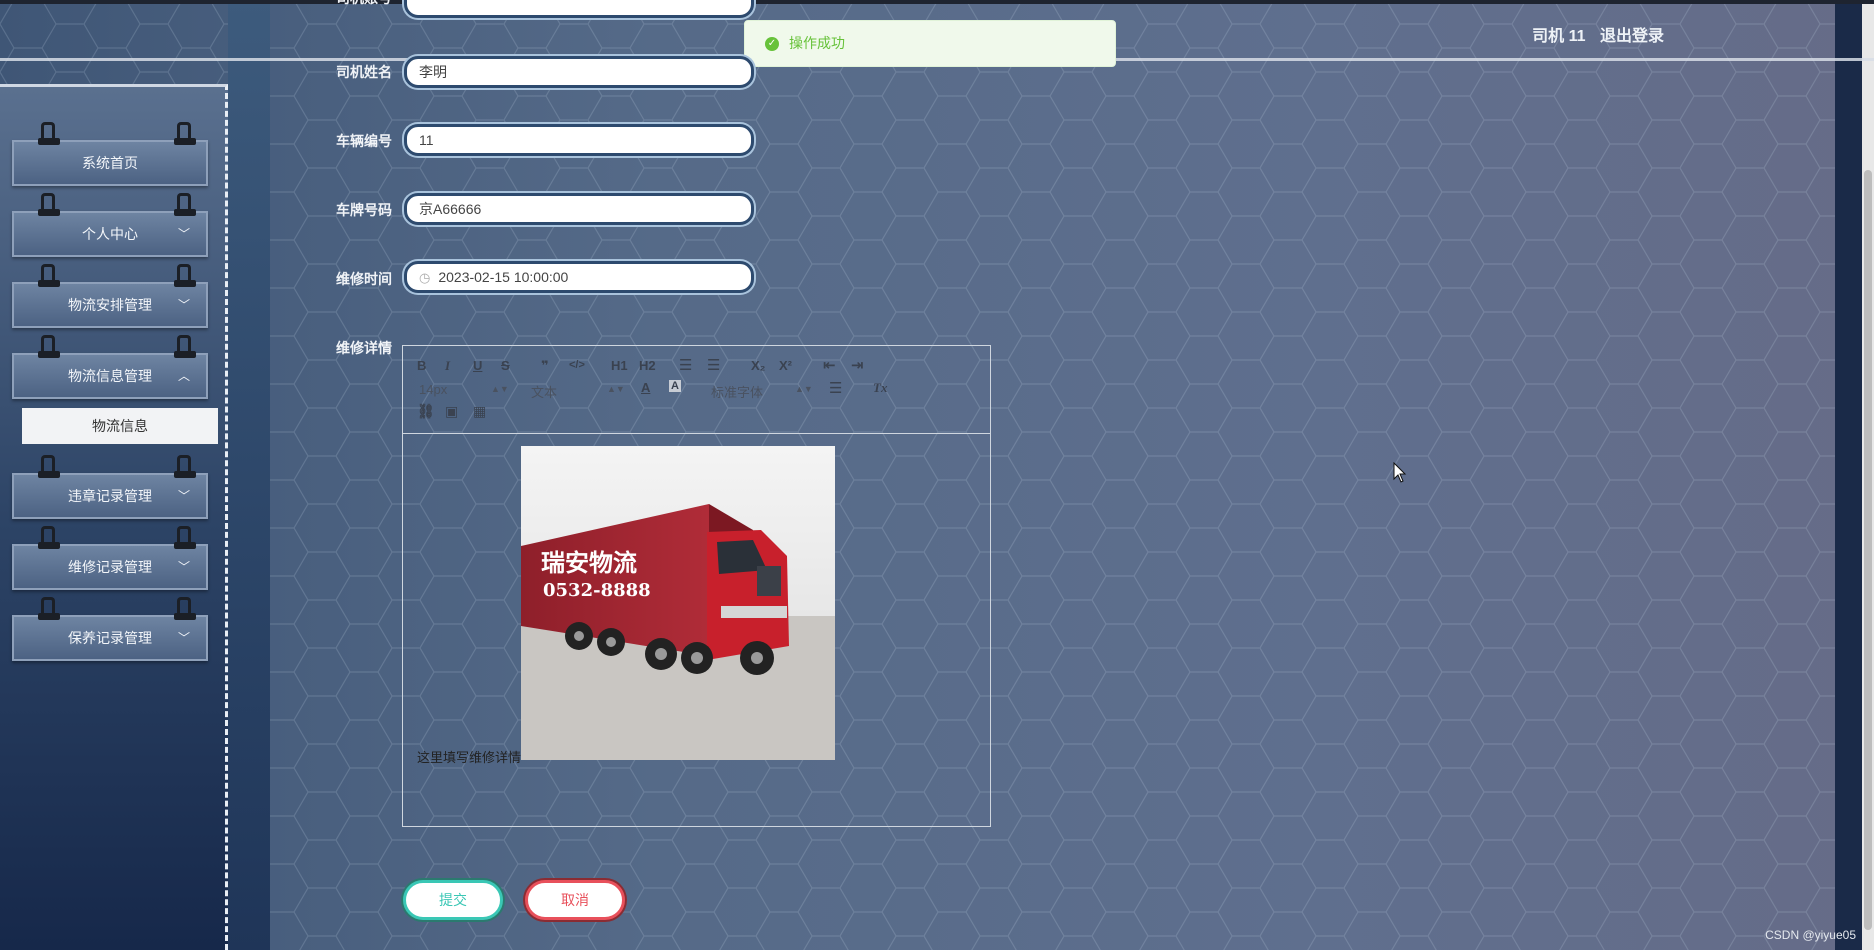 This screenshot has height=950, width=1874. Describe the element at coordinates (737, 392) in the screenshot. I see `font-family-value: 标准字体` at that location.